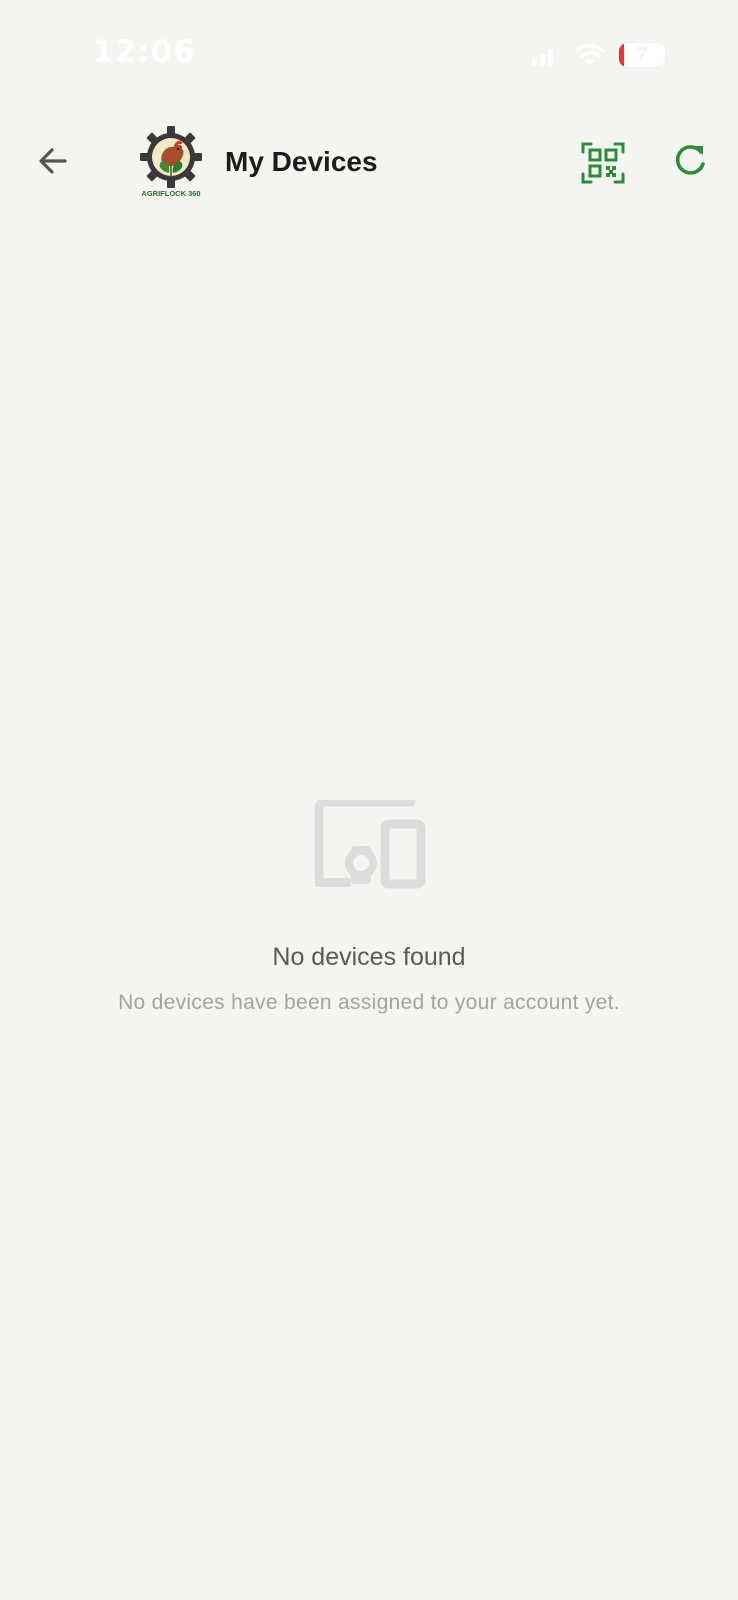 The height and width of the screenshot is (1600, 738). I want to click on status-bar: 12:06 7, so click(369, 55).